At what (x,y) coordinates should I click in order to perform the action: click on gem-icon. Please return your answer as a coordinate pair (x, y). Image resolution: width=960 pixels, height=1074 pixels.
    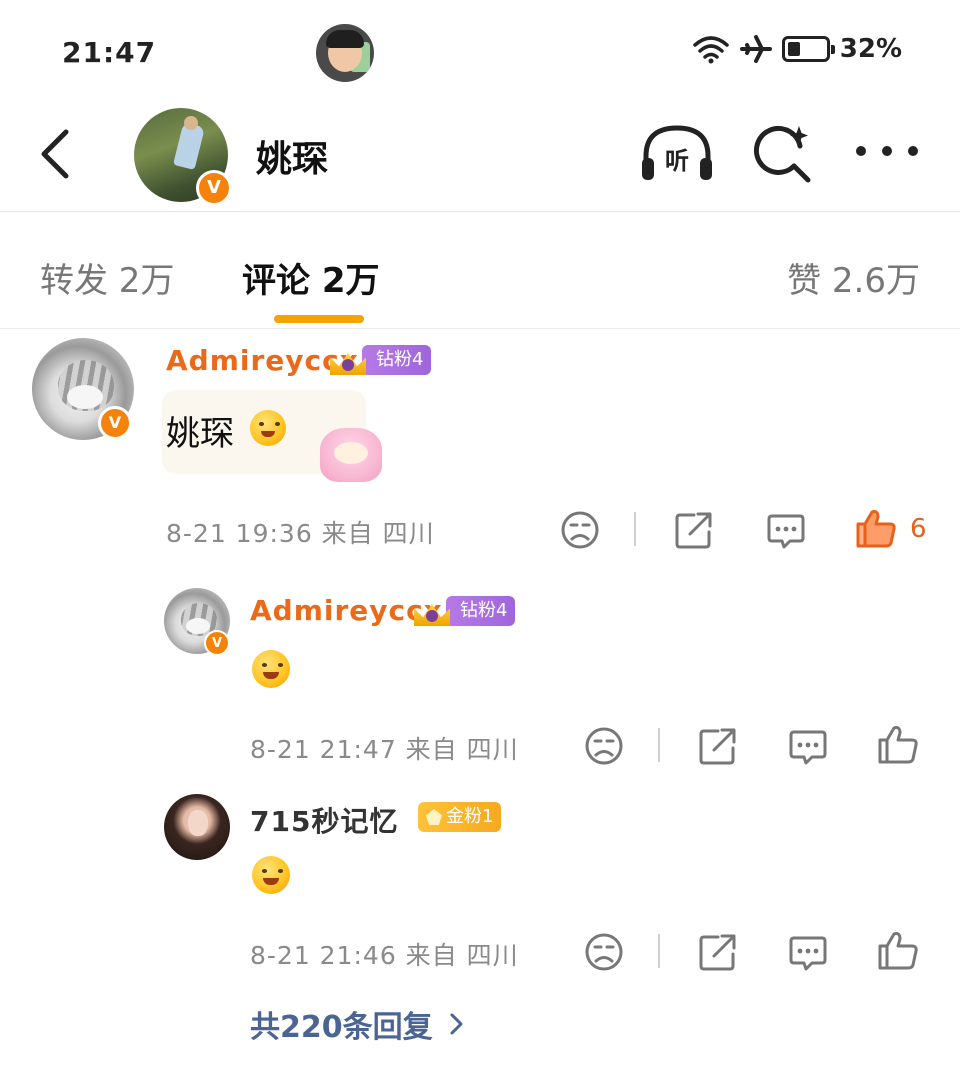
    Looking at the image, I should click on (434, 817).